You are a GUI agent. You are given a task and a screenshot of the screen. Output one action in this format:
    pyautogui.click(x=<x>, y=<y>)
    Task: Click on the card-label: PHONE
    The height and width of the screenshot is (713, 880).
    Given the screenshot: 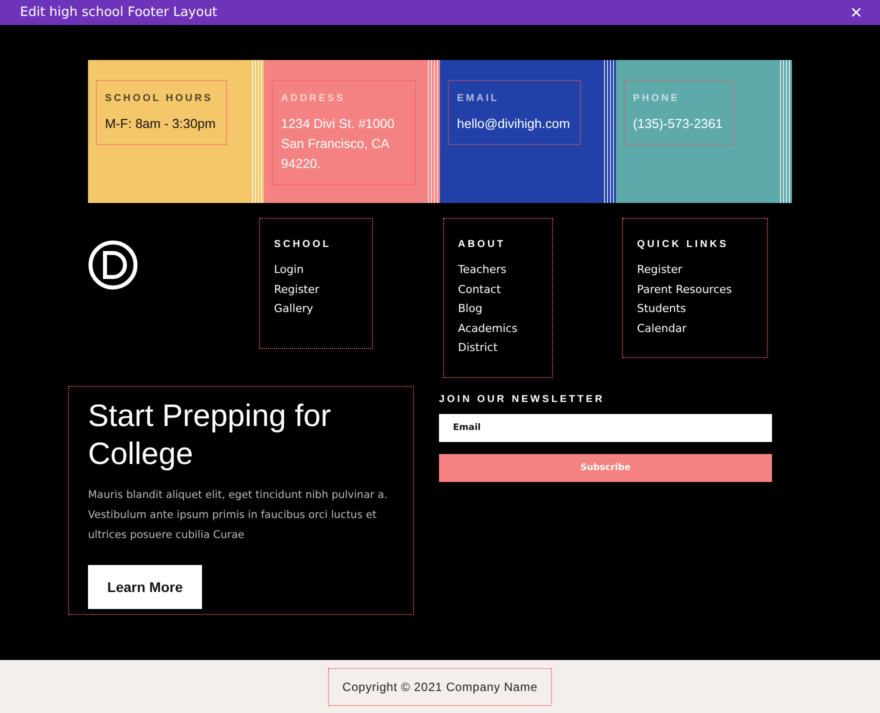 What is the action you would take?
    pyautogui.click(x=657, y=98)
    